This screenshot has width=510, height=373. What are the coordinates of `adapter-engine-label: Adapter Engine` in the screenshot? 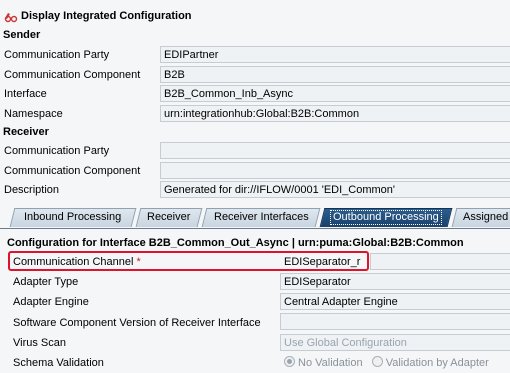 It's located at (51, 302).